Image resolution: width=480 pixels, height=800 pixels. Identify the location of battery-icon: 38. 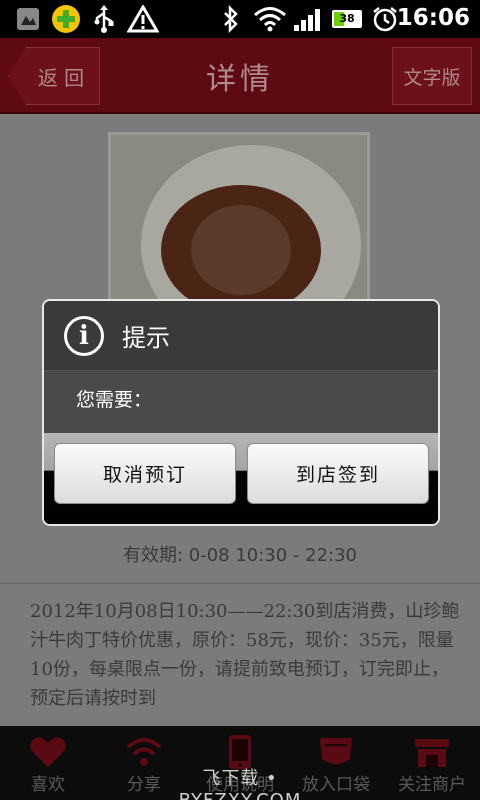
(347, 19).